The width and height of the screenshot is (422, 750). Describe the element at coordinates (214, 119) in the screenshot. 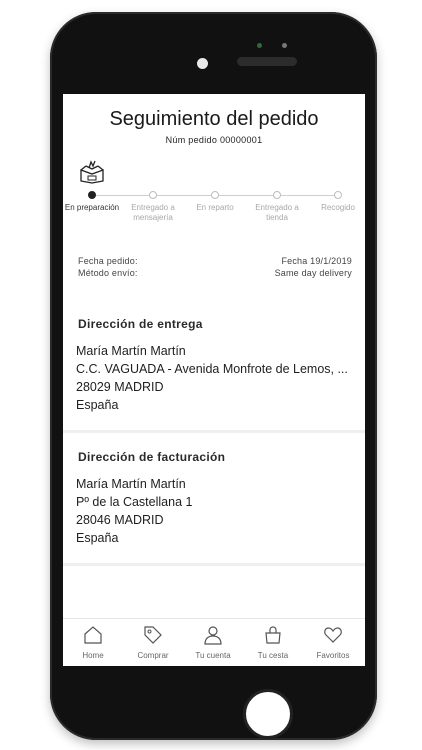

I see `page-title: Seguimiento del pedido` at that location.